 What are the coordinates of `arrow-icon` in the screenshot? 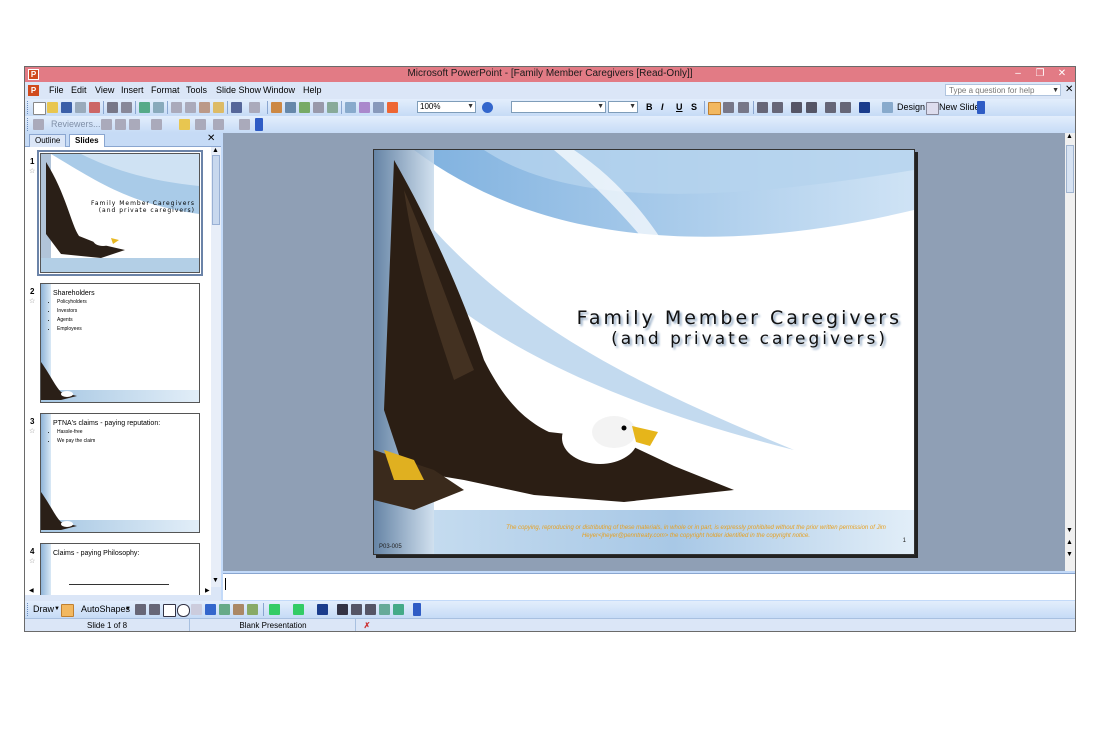 It's located at (154, 609).